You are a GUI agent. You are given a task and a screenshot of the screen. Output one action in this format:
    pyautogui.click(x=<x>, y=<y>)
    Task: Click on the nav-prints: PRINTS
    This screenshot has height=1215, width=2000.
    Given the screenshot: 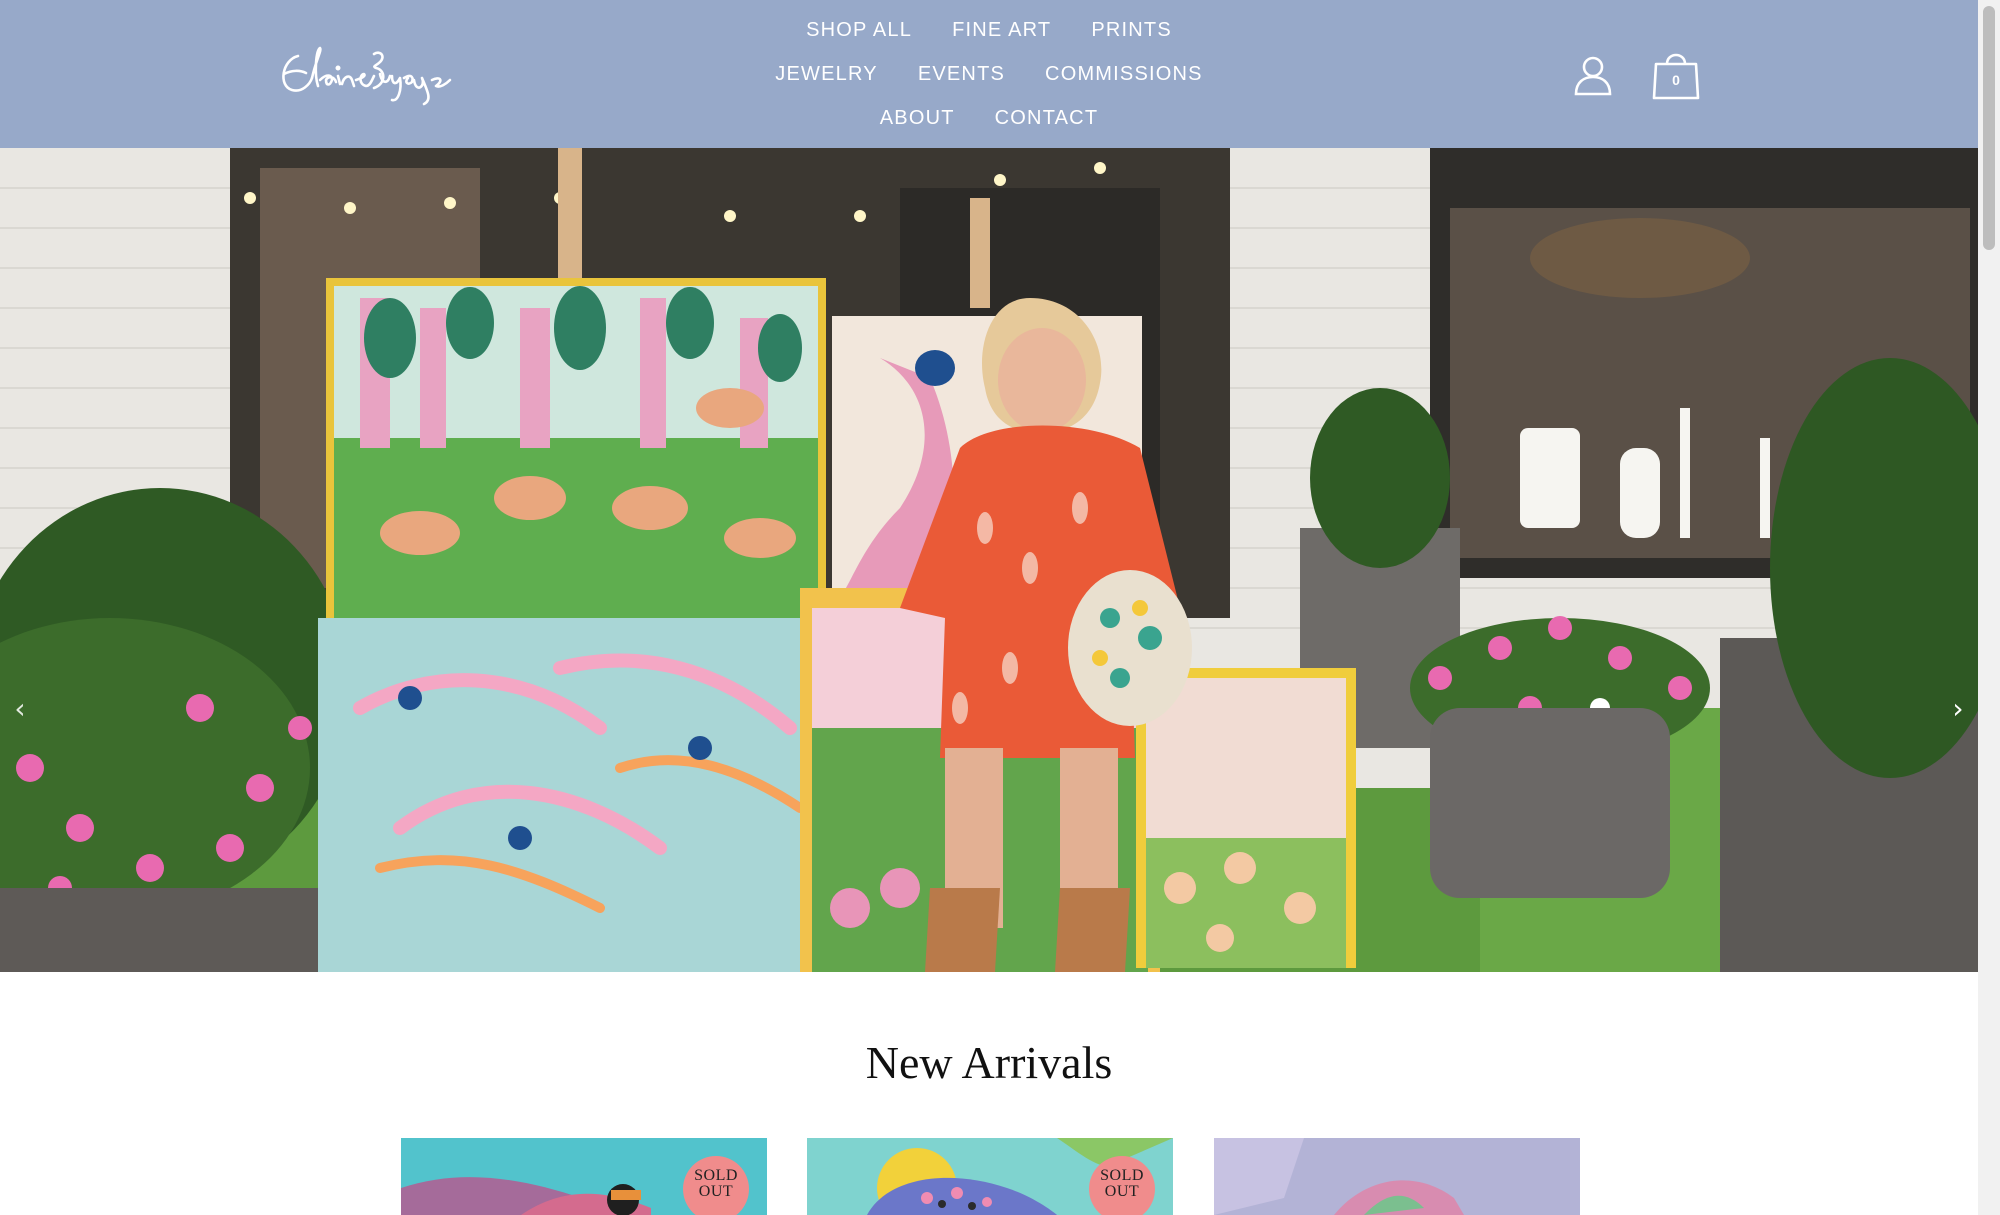 What is the action you would take?
    pyautogui.click(x=1131, y=30)
    